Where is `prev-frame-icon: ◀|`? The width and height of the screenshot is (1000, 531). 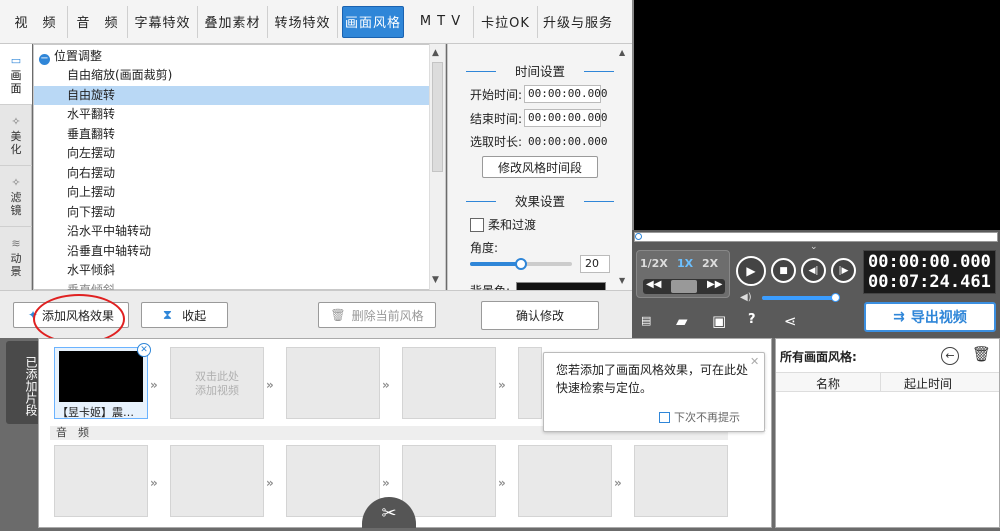
prev-frame-icon: ◀| is located at coordinates (813, 270).